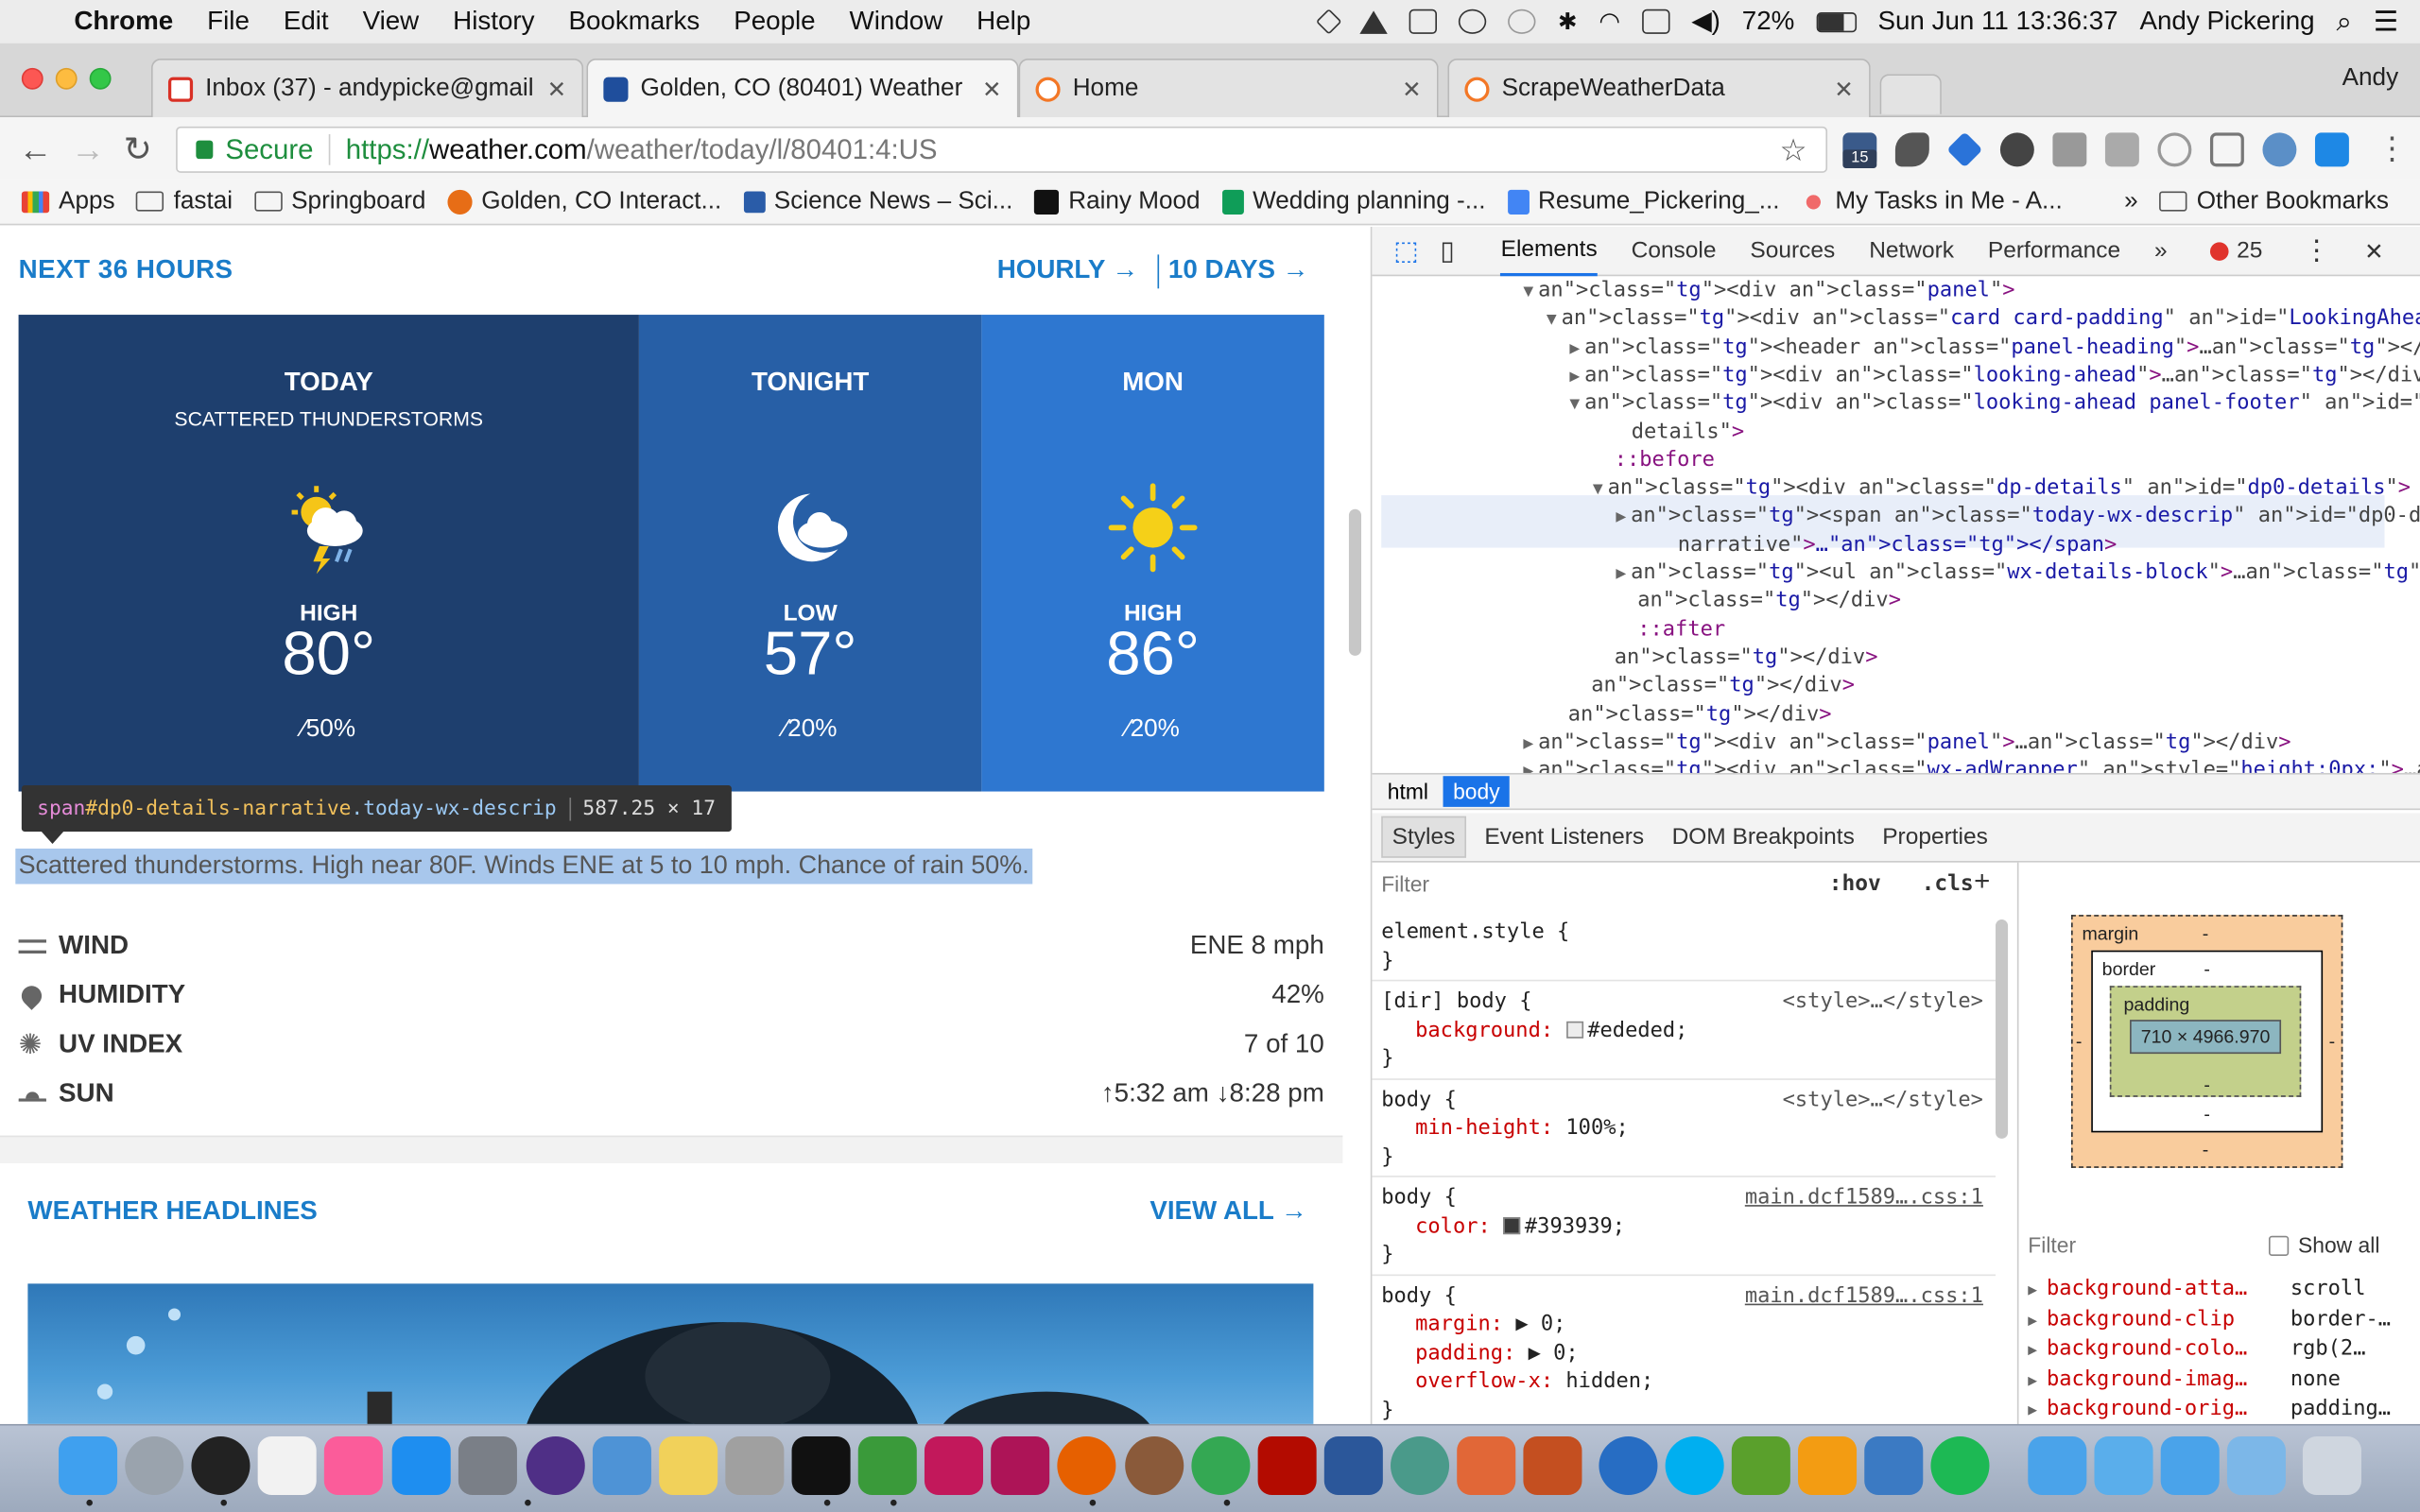 Image resolution: width=2420 pixels, height=1512 pixels. Describe the element at coordinates (1763, 836) in the screenshot. I see `subtab-dom-breakpoints: DOM Breakpoints` at that location.